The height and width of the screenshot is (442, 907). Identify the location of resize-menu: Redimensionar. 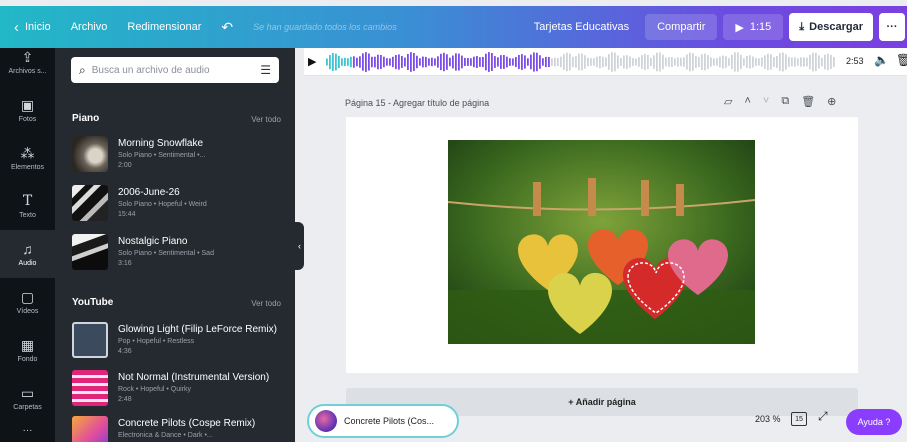
(164, 27).